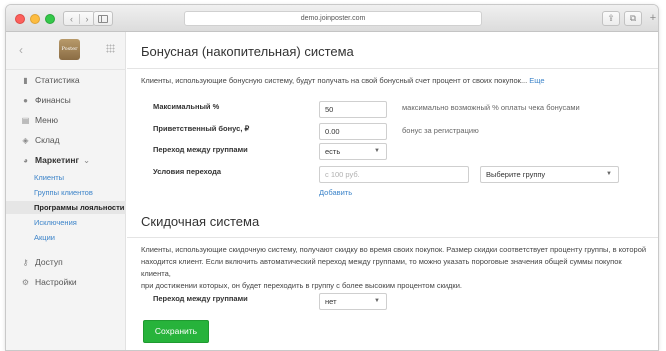  I want to click on close-window-button, so click(20, 19).